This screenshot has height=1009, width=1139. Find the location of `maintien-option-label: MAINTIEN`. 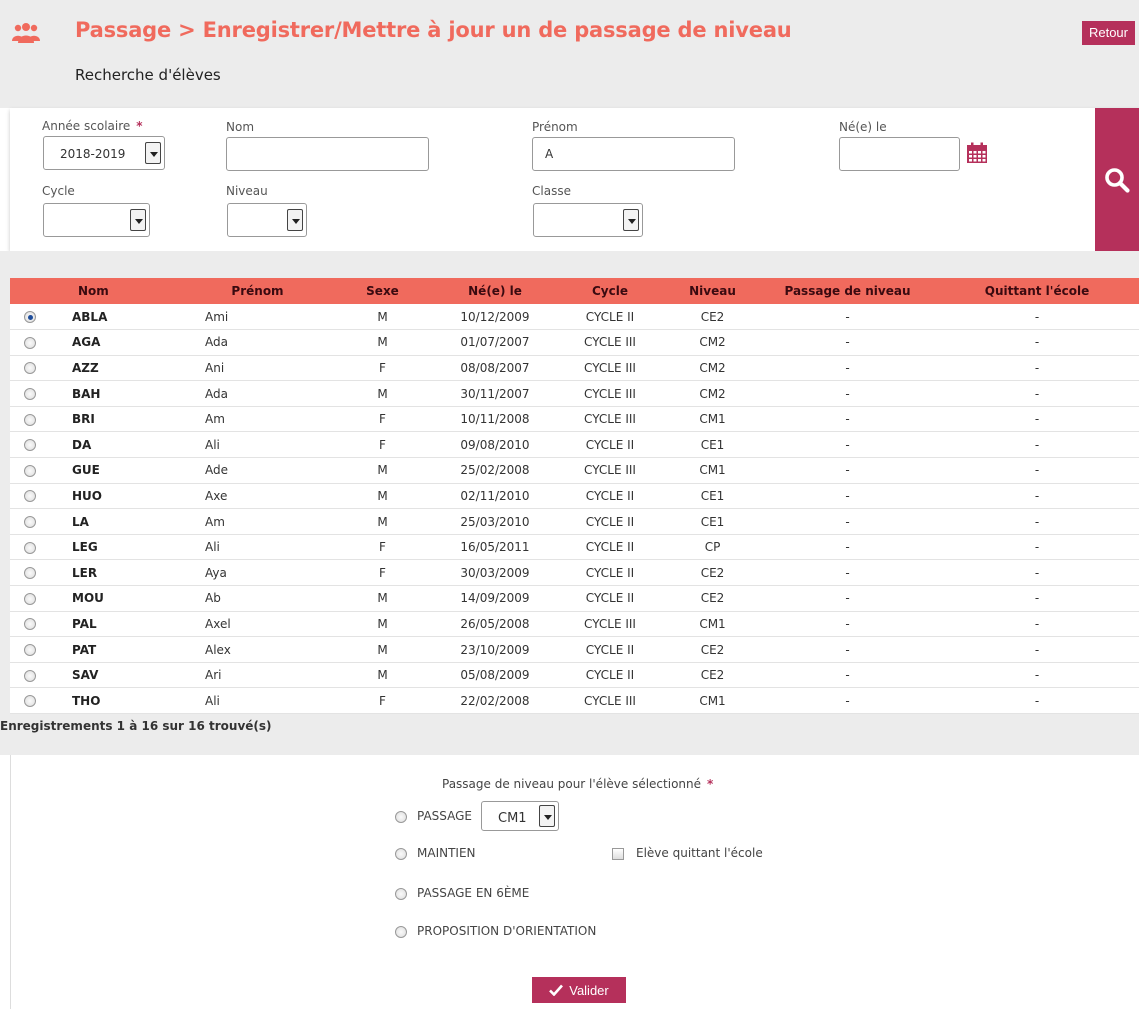

maintien-option-label: MAINTIEN is located at coordinates (446, 853).